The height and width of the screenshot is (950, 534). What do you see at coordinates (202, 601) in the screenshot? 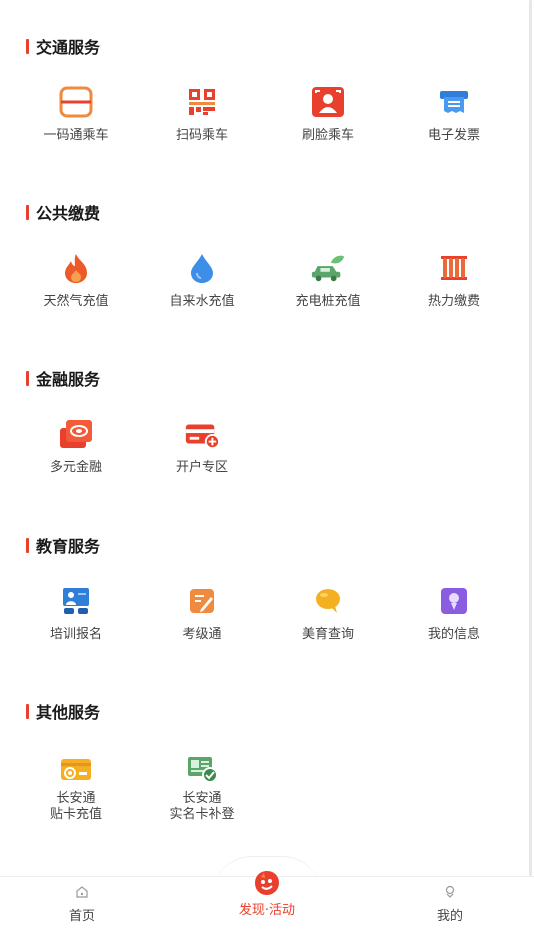
I see `exam-pen-icon` at bounding box center [202, 601].